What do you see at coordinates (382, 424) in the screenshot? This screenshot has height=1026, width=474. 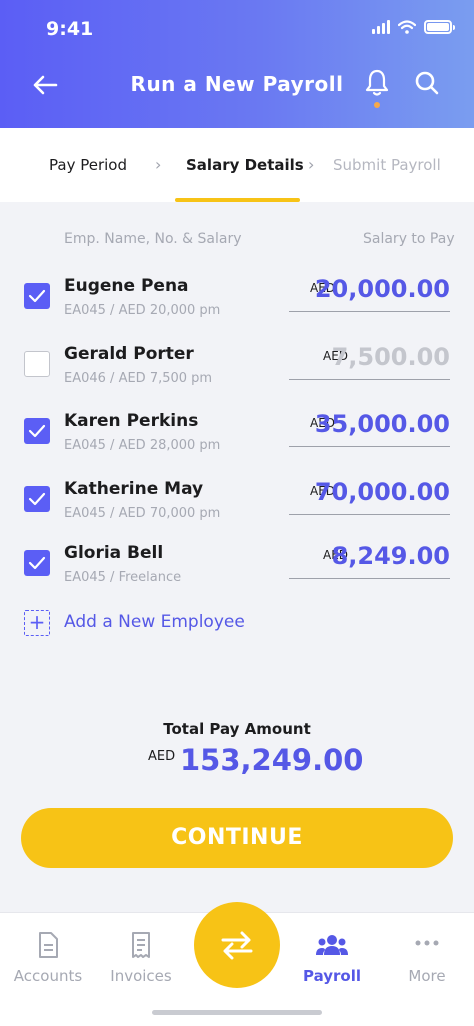 I see `salary-amount: 35,000.00` at bounding box center [382, 424].